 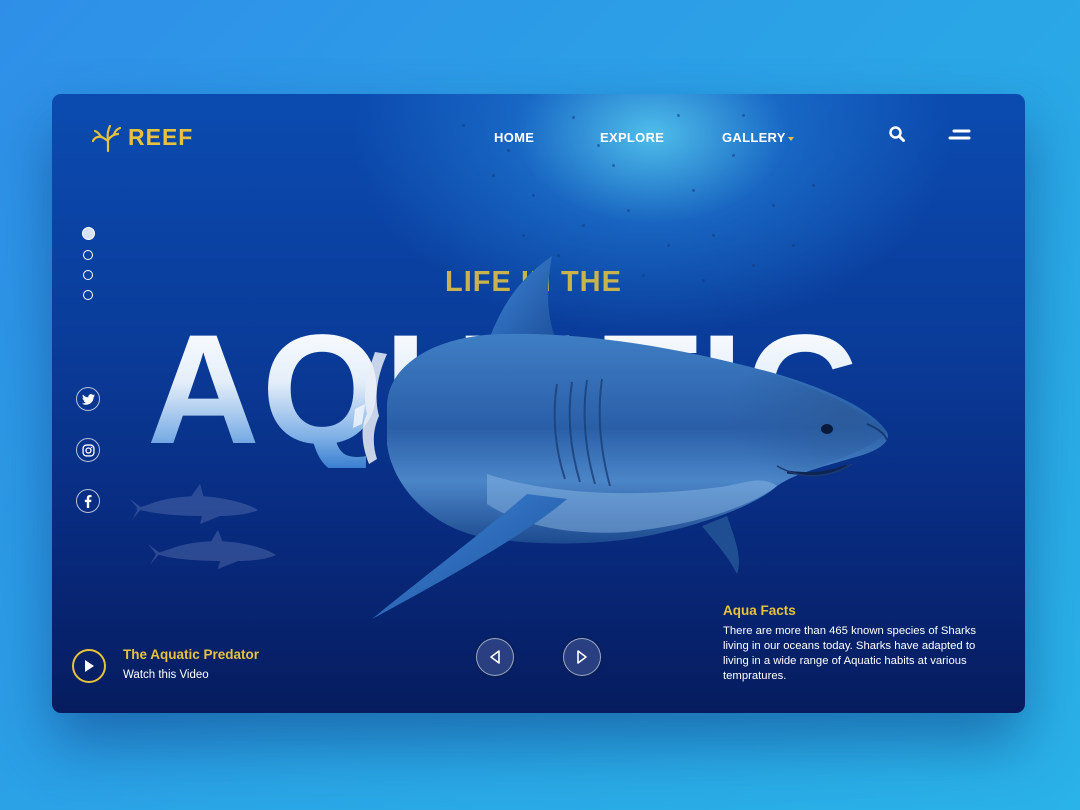 I want to click on next-slide-button, so click(x=582, y=657).